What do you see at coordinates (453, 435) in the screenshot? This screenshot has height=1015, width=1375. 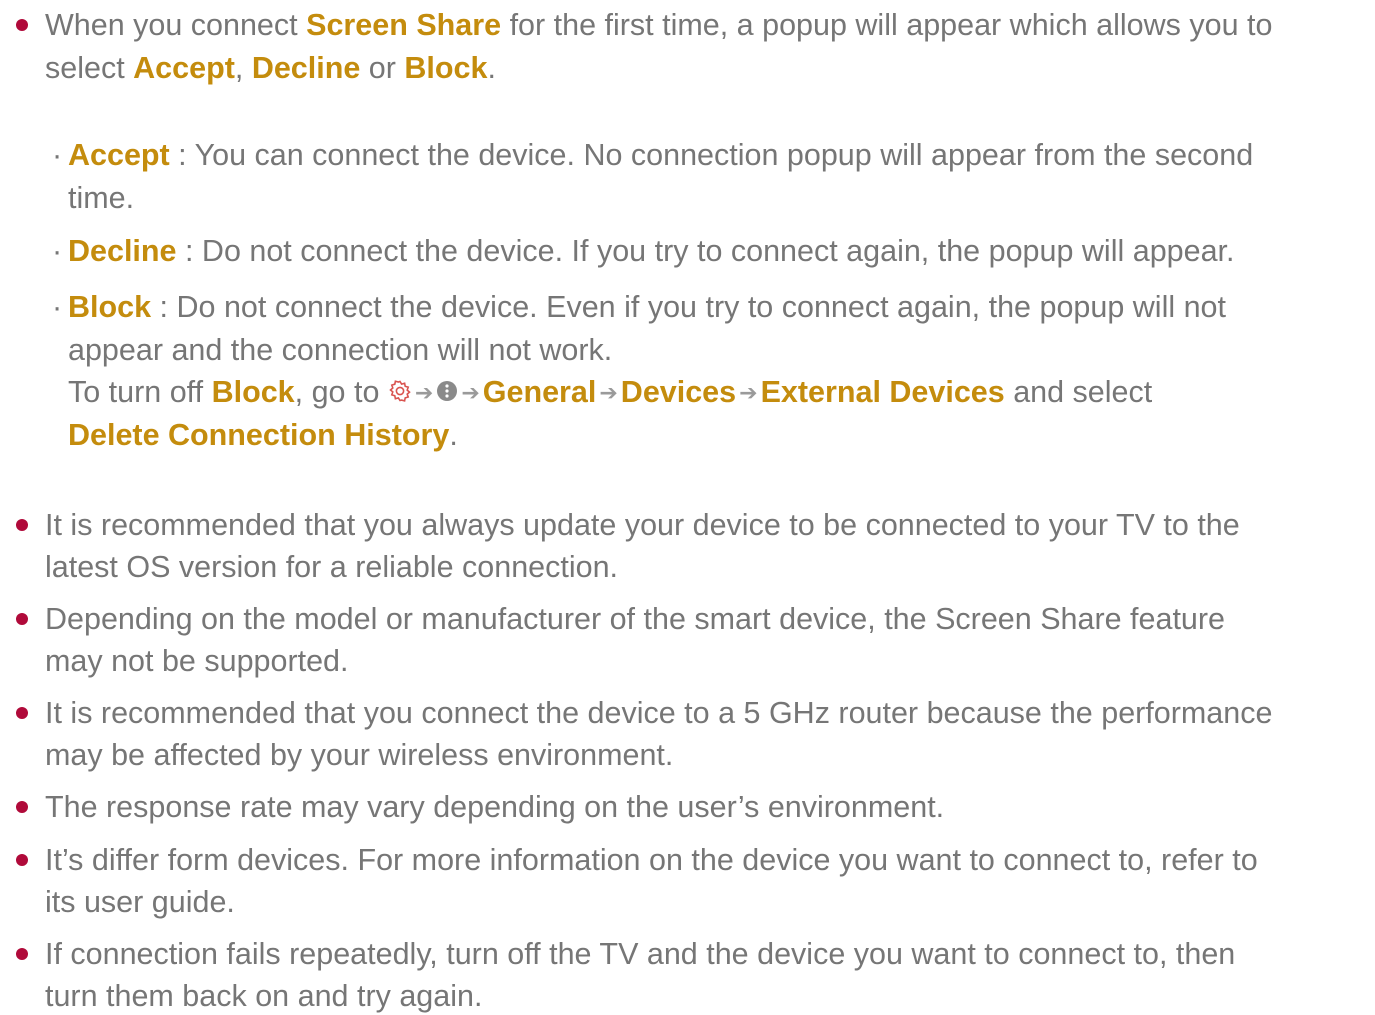 I see `final-period: .` at bounding box center [453, 435].